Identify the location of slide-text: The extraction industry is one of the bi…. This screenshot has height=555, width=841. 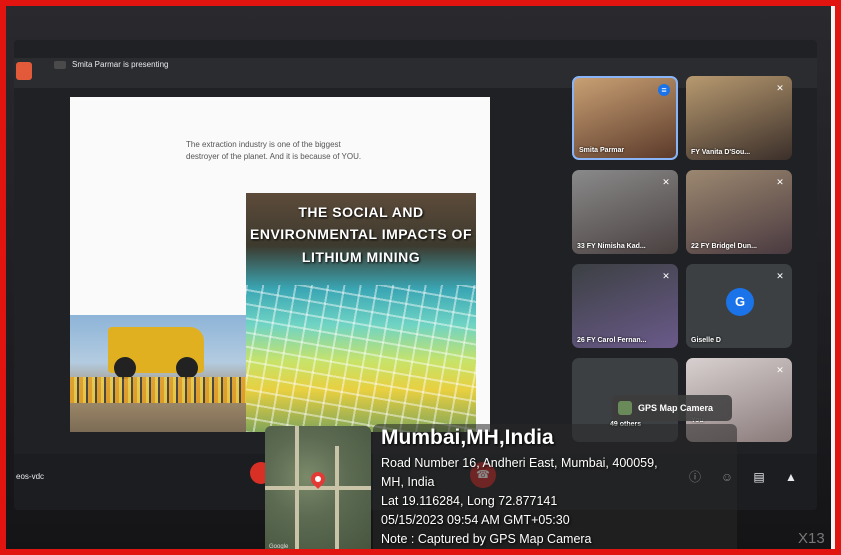
(274, 150).